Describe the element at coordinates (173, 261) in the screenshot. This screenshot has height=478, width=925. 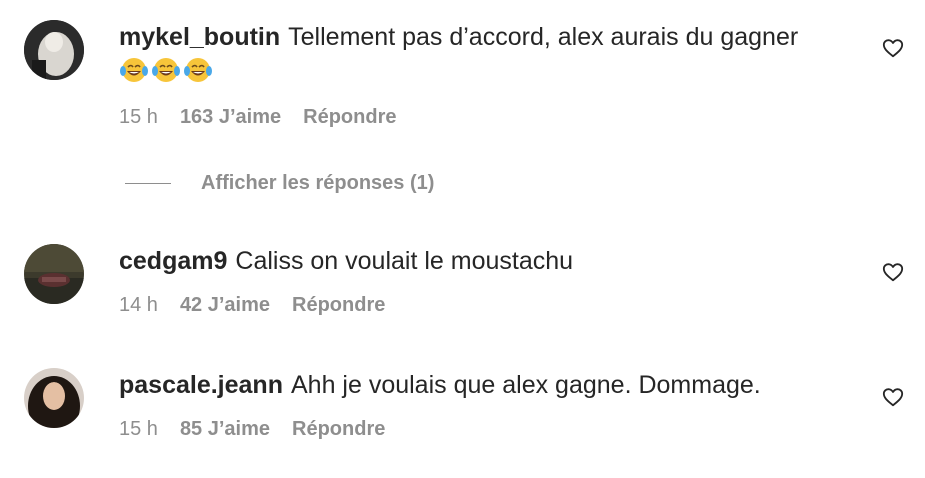
I see `comment-username: cedgam9` at that location.